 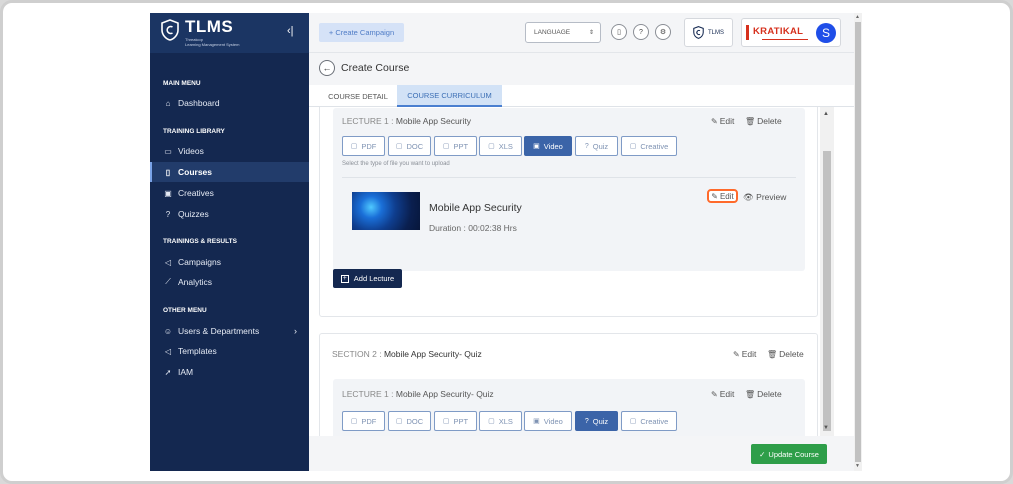 I want to click on language-select: LANGUAGE ⇕, so click(x=563, y=32).